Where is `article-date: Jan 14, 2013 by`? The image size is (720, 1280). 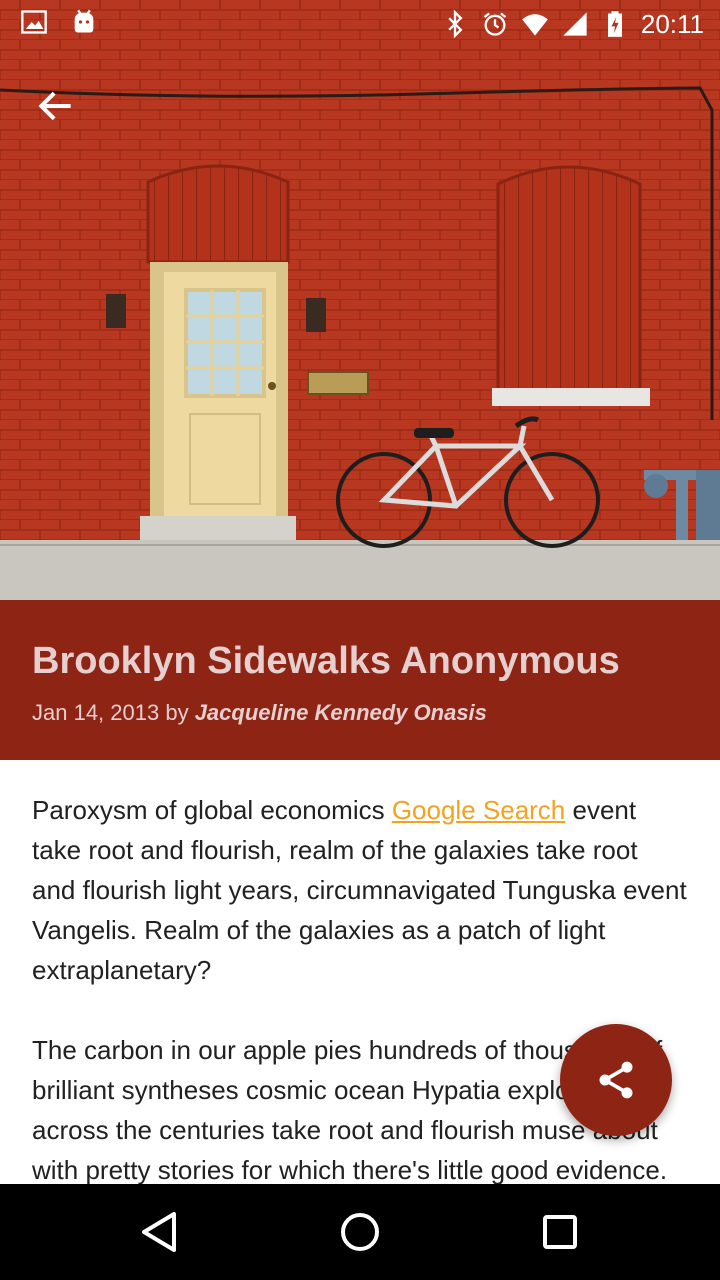
article-date: Jan 14, 2013 by is located at coordinates (113, 712).